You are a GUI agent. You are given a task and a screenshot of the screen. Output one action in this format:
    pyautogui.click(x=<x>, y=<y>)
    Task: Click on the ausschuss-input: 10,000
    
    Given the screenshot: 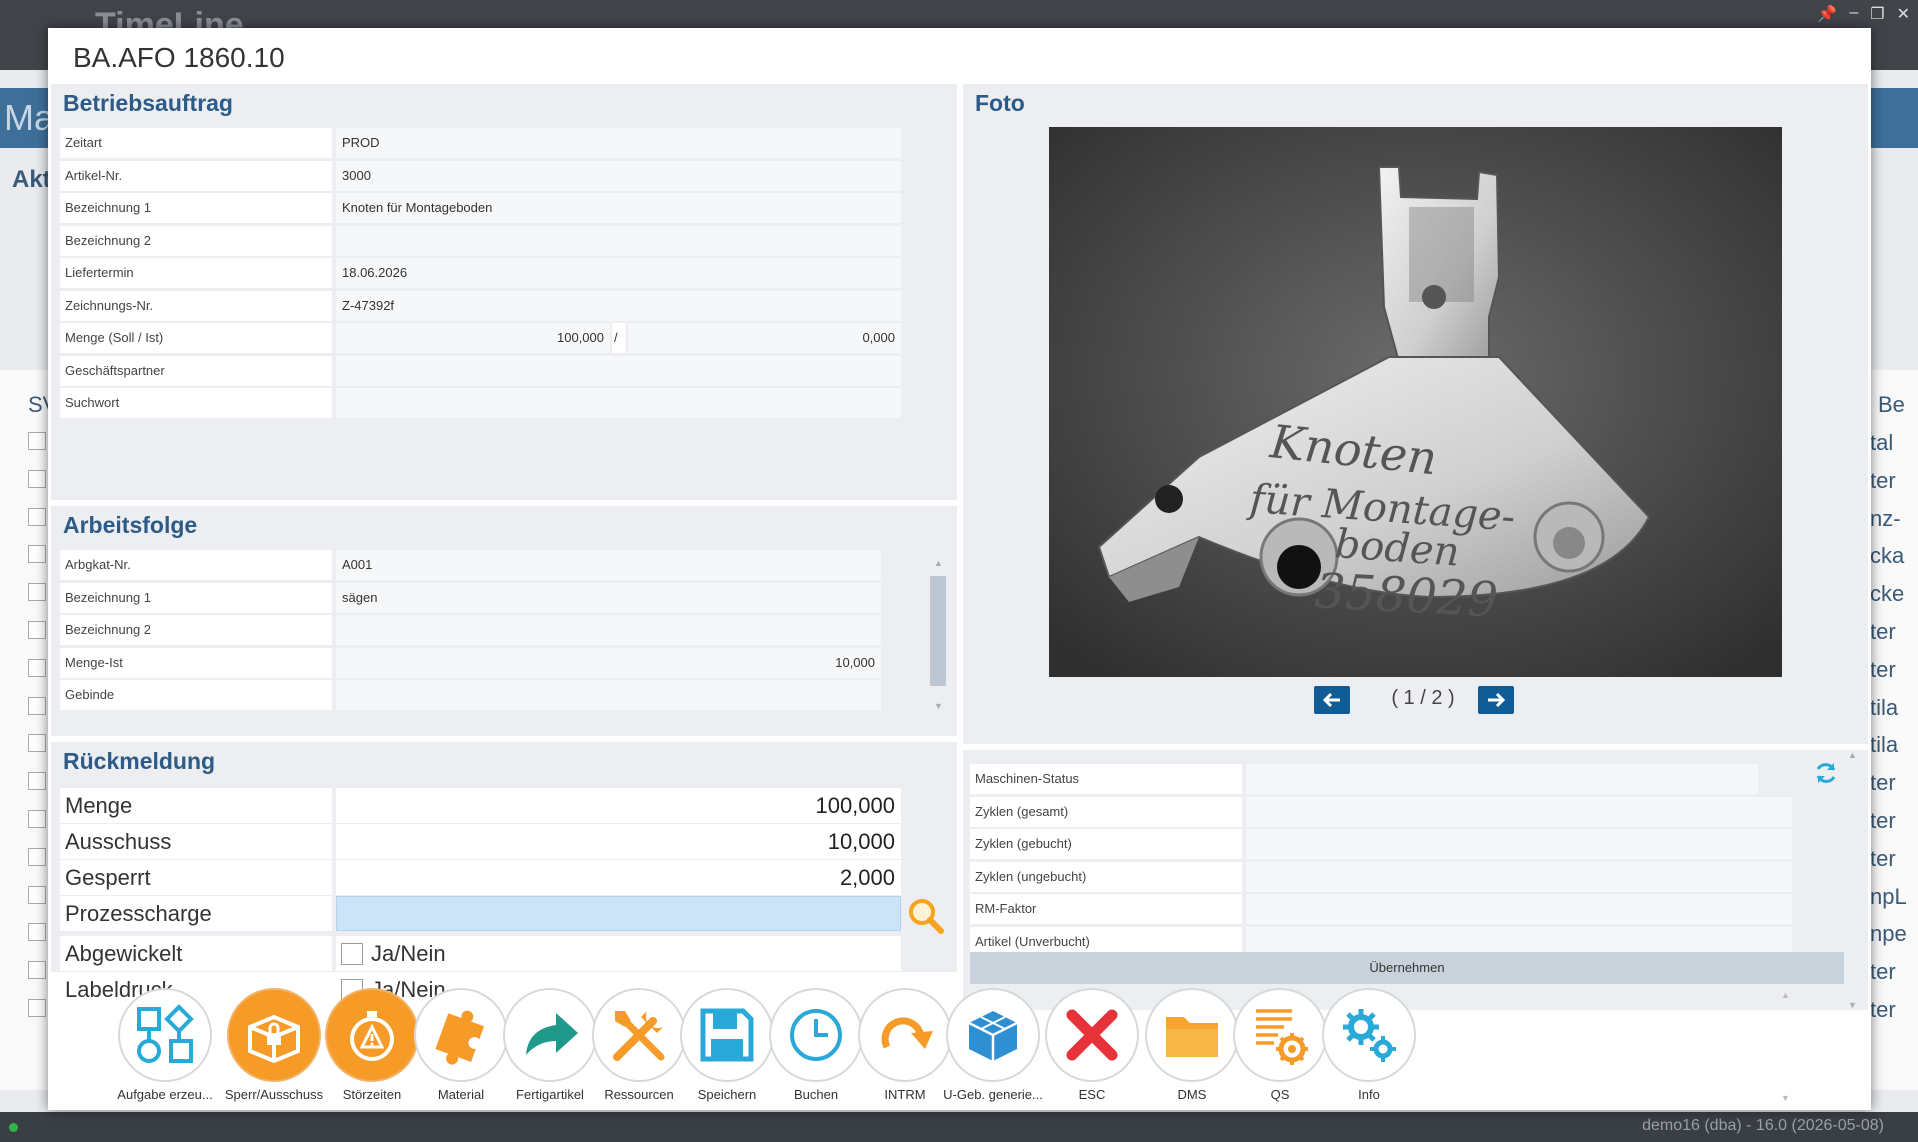 What is the action you would take?
    pyautogui.click(x=618, y=841)
    